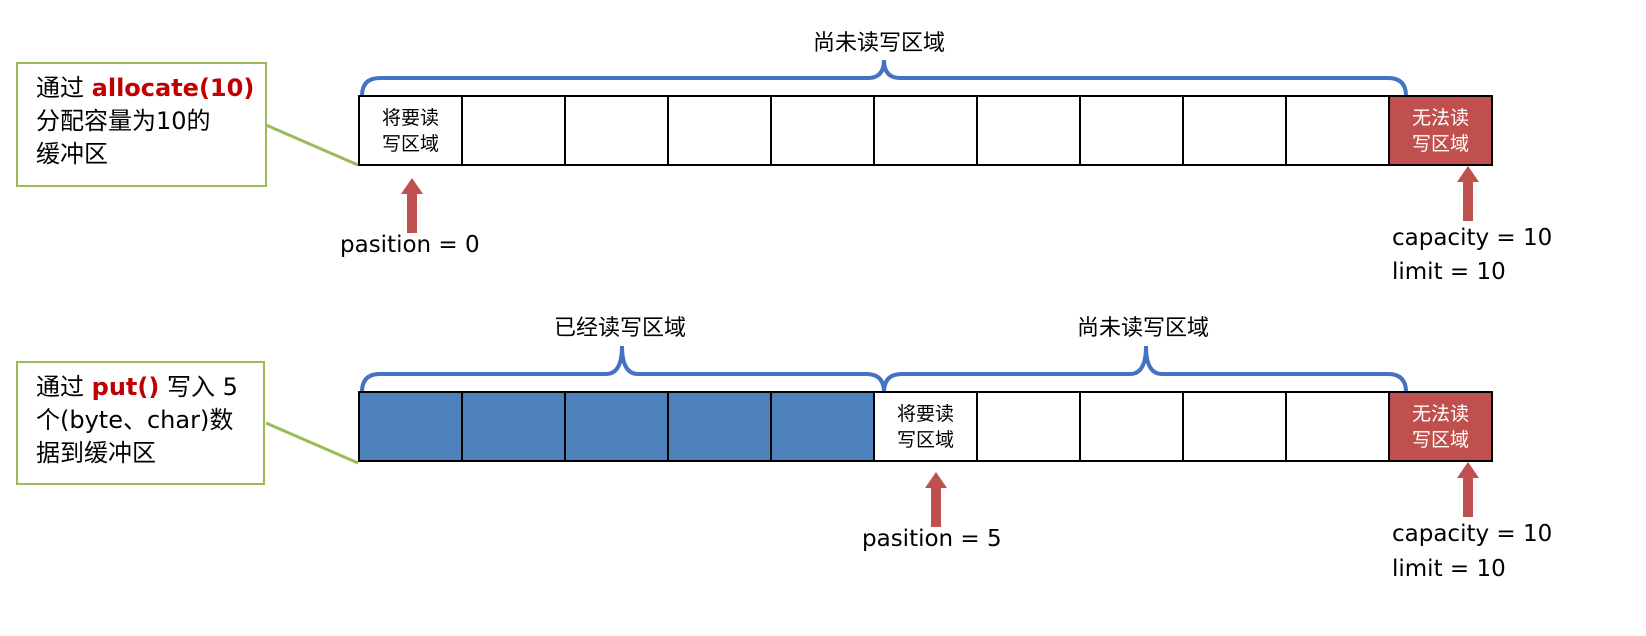 The image size is (1646, 636). What do you see at coordinates (1472, 534) in the screenshot?
I see `capacity-label-2: capacity = 10` at bounding box center [1472, 534].